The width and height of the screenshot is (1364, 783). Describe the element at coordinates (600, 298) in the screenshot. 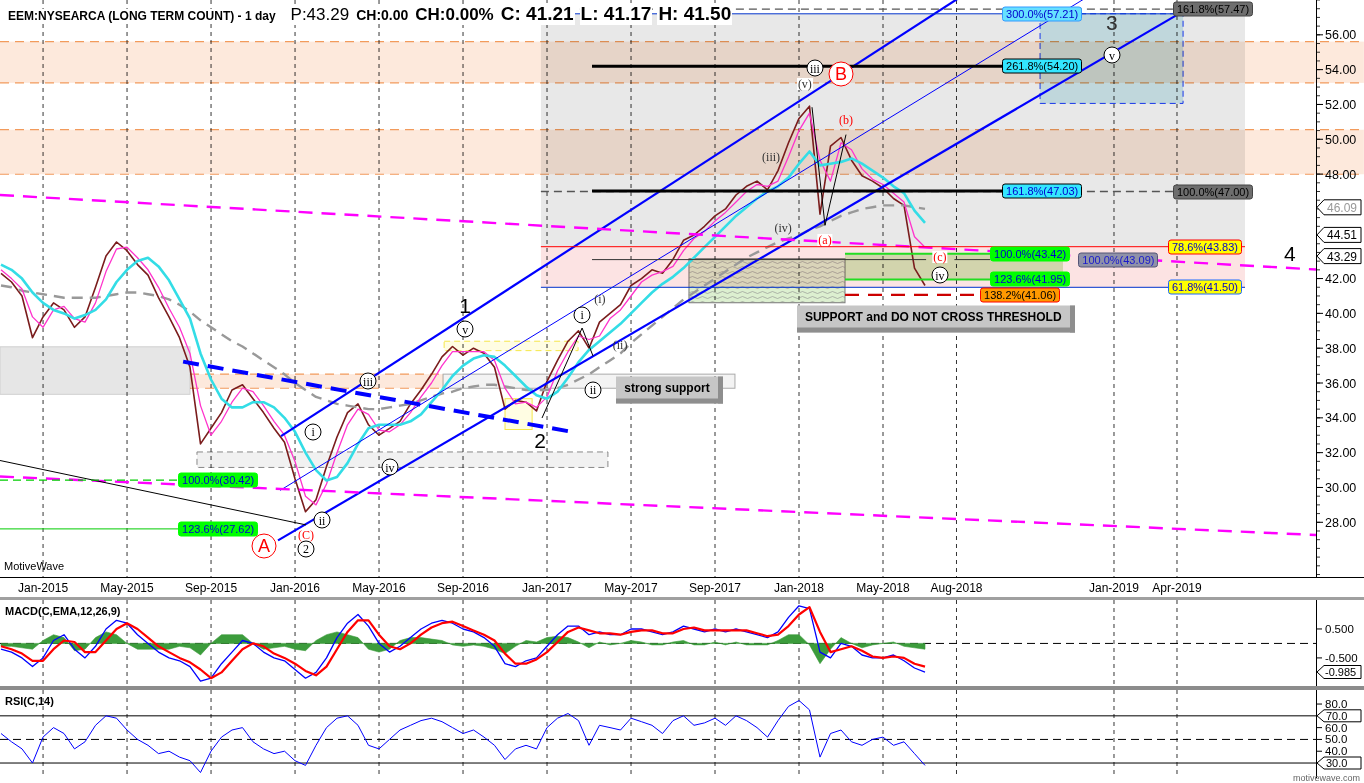

I see `wave-label: (i)` at that location.